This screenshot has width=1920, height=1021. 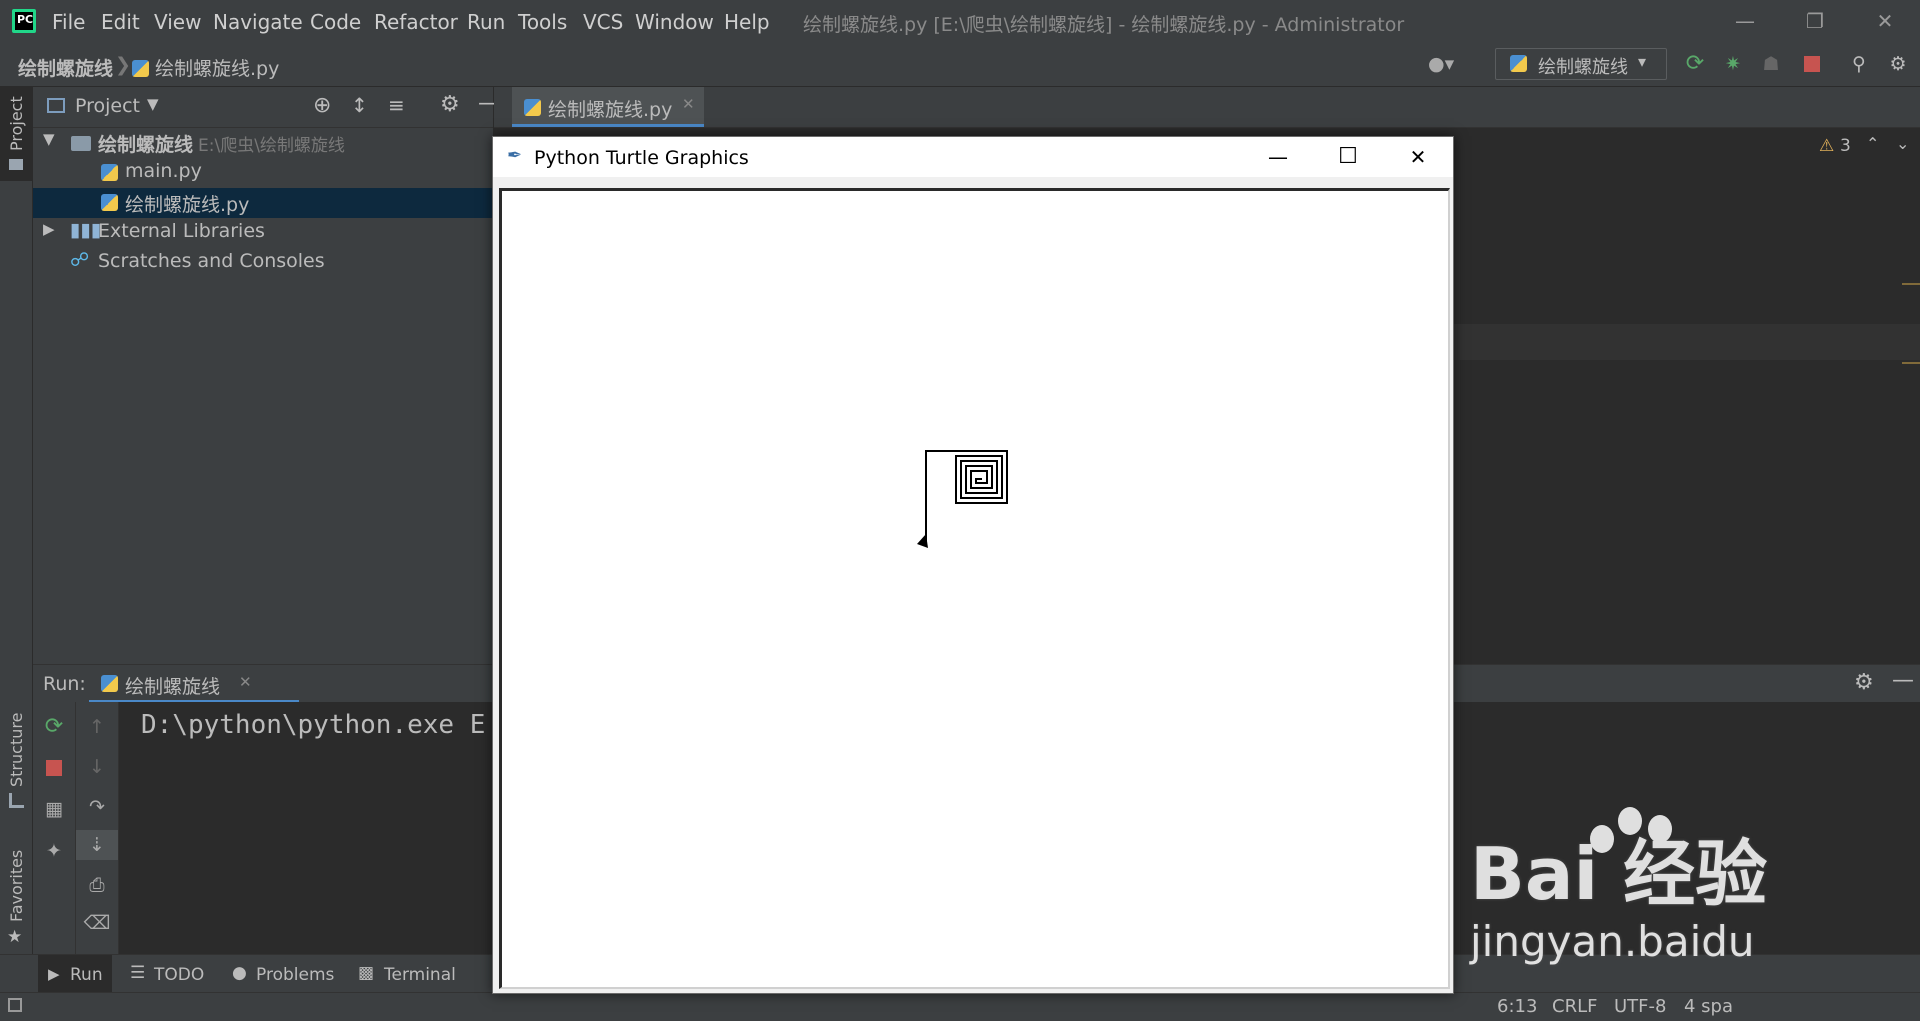 What do you see at coordinates (486, 22) in the screenshot?
I see `menu-run: Run` at bounding box center [486, 22].